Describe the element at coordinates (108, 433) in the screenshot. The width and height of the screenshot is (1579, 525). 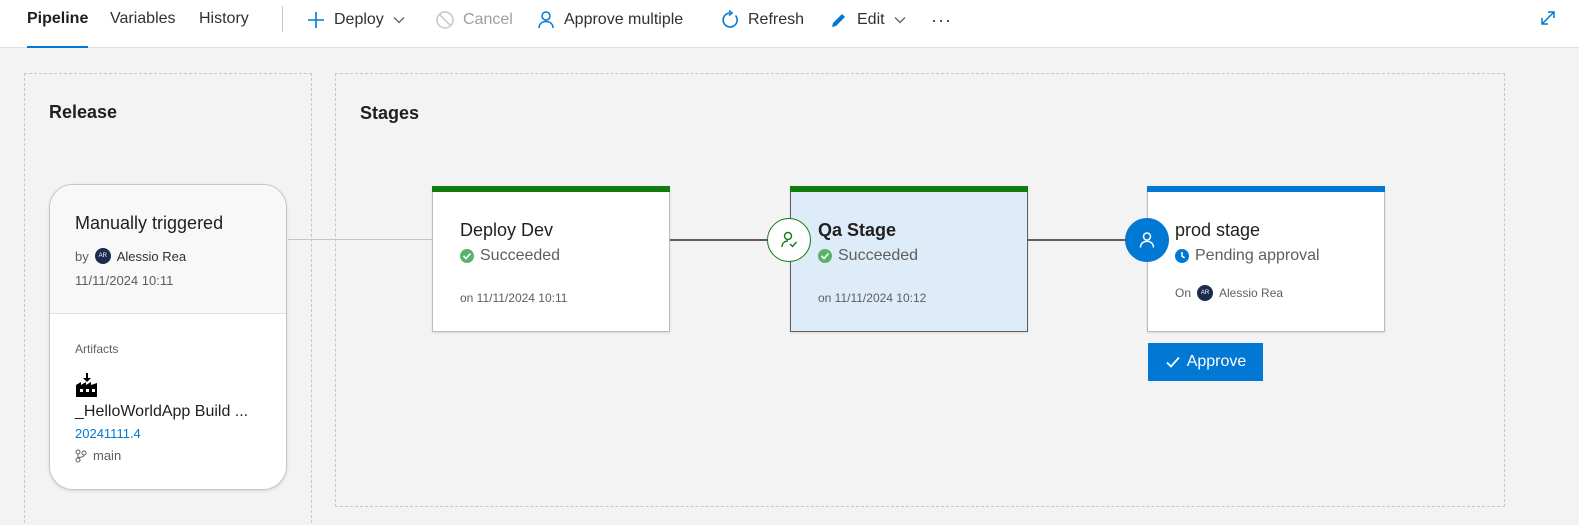
I see `artifact-version-link: 20241111.4` at that location.